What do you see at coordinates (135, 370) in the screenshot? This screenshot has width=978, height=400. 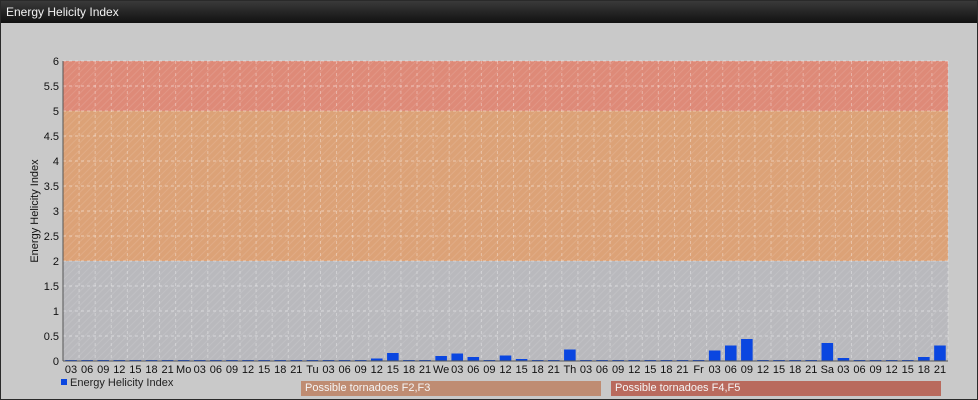 I see `x-tick-label-4: 15` at bounding box center [135, 370].